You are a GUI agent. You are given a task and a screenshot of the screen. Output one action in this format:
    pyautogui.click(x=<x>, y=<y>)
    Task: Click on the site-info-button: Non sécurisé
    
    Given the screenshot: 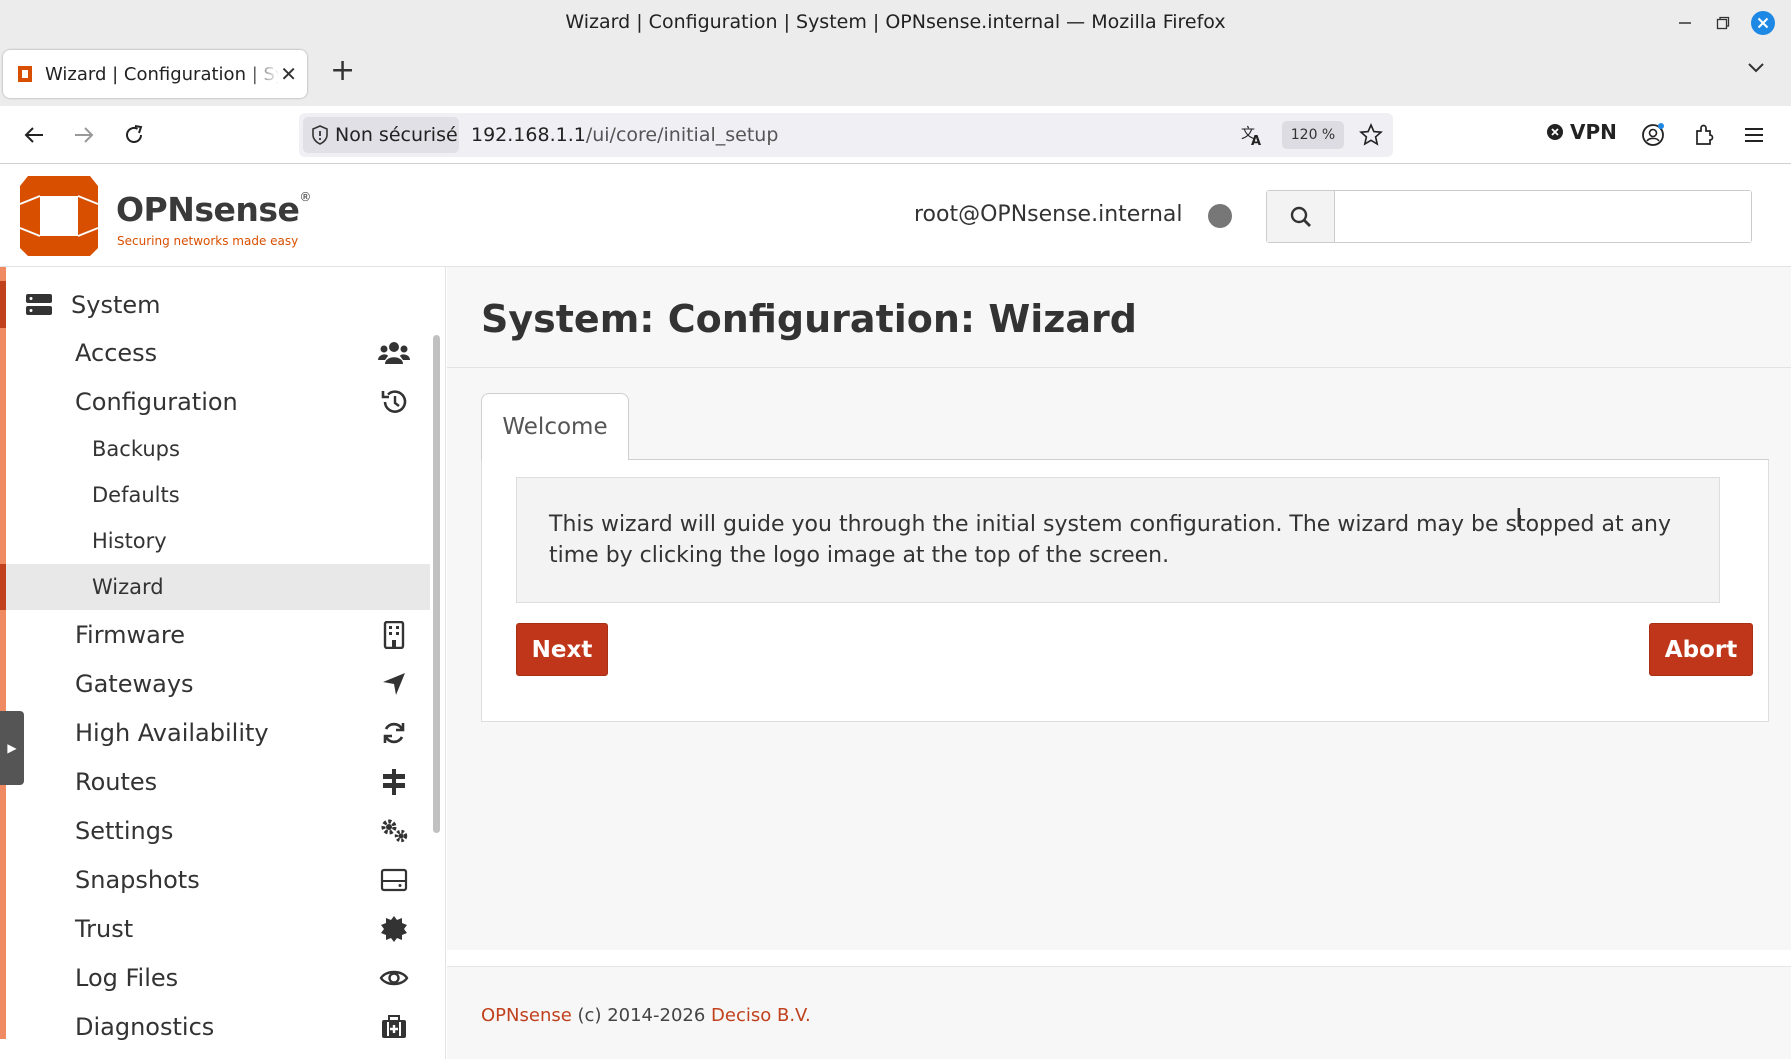 What is the action you would take?
    pyautogui.click(x=381, y=135)
    